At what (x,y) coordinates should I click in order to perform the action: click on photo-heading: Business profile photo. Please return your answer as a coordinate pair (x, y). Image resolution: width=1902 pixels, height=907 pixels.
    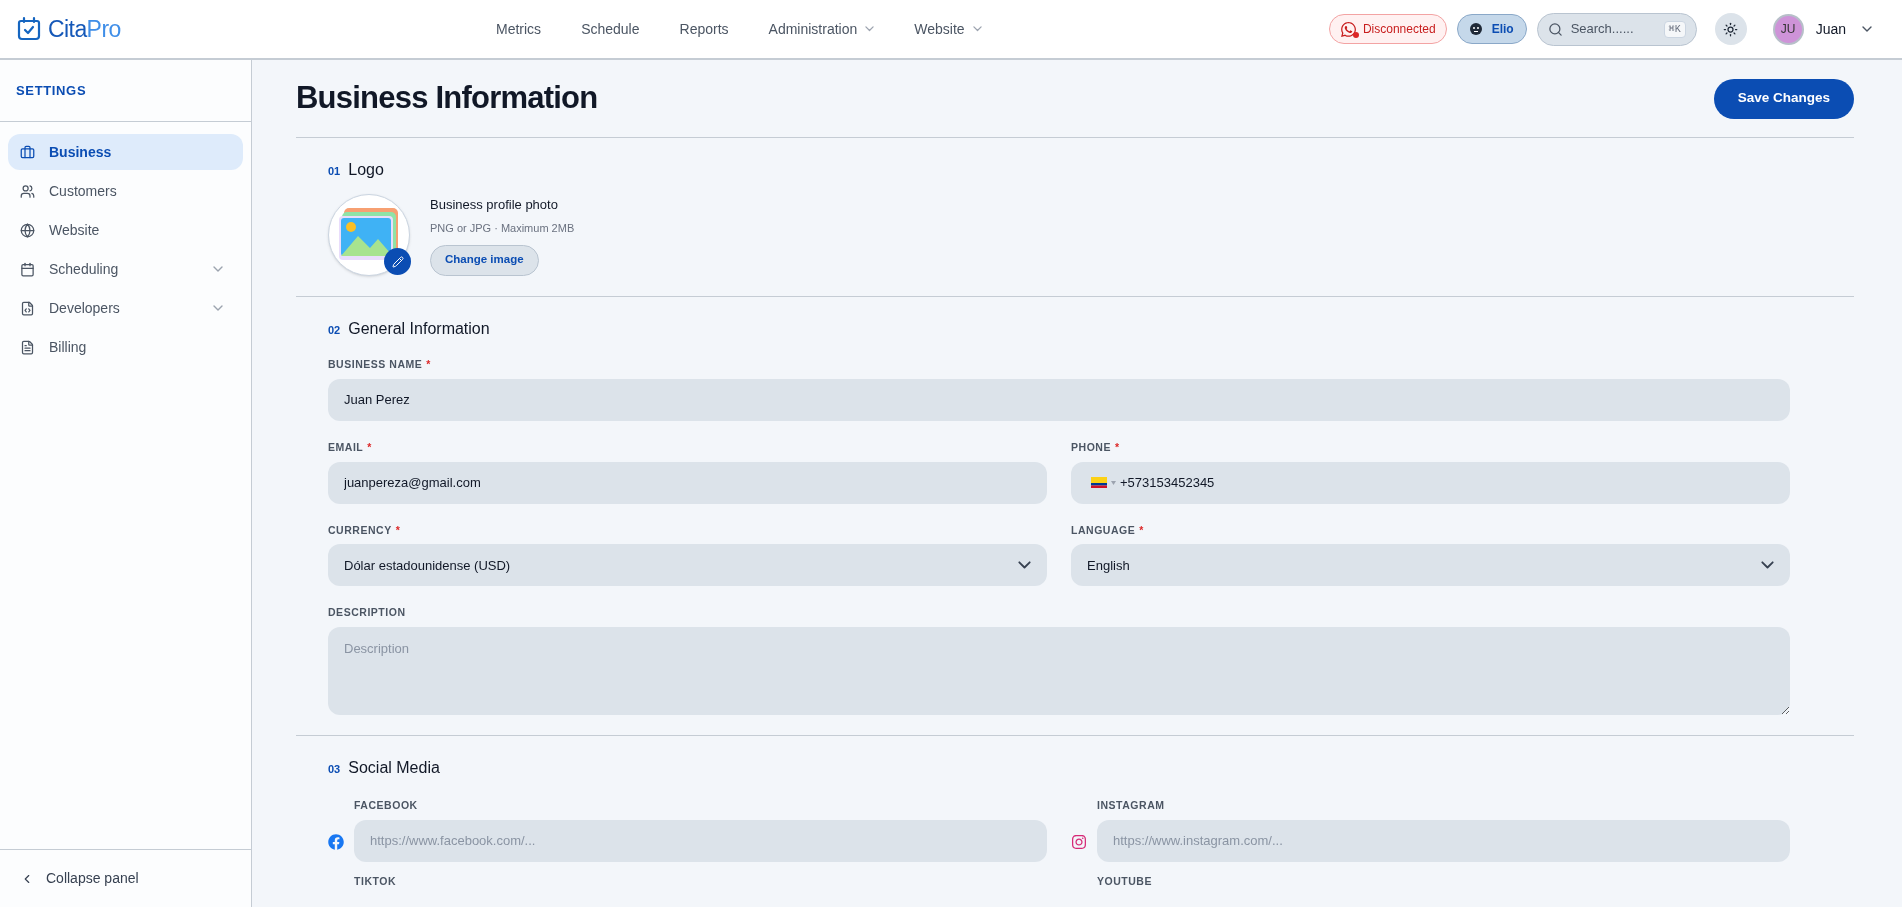
    Looking at the image, I should click on (494, 204).